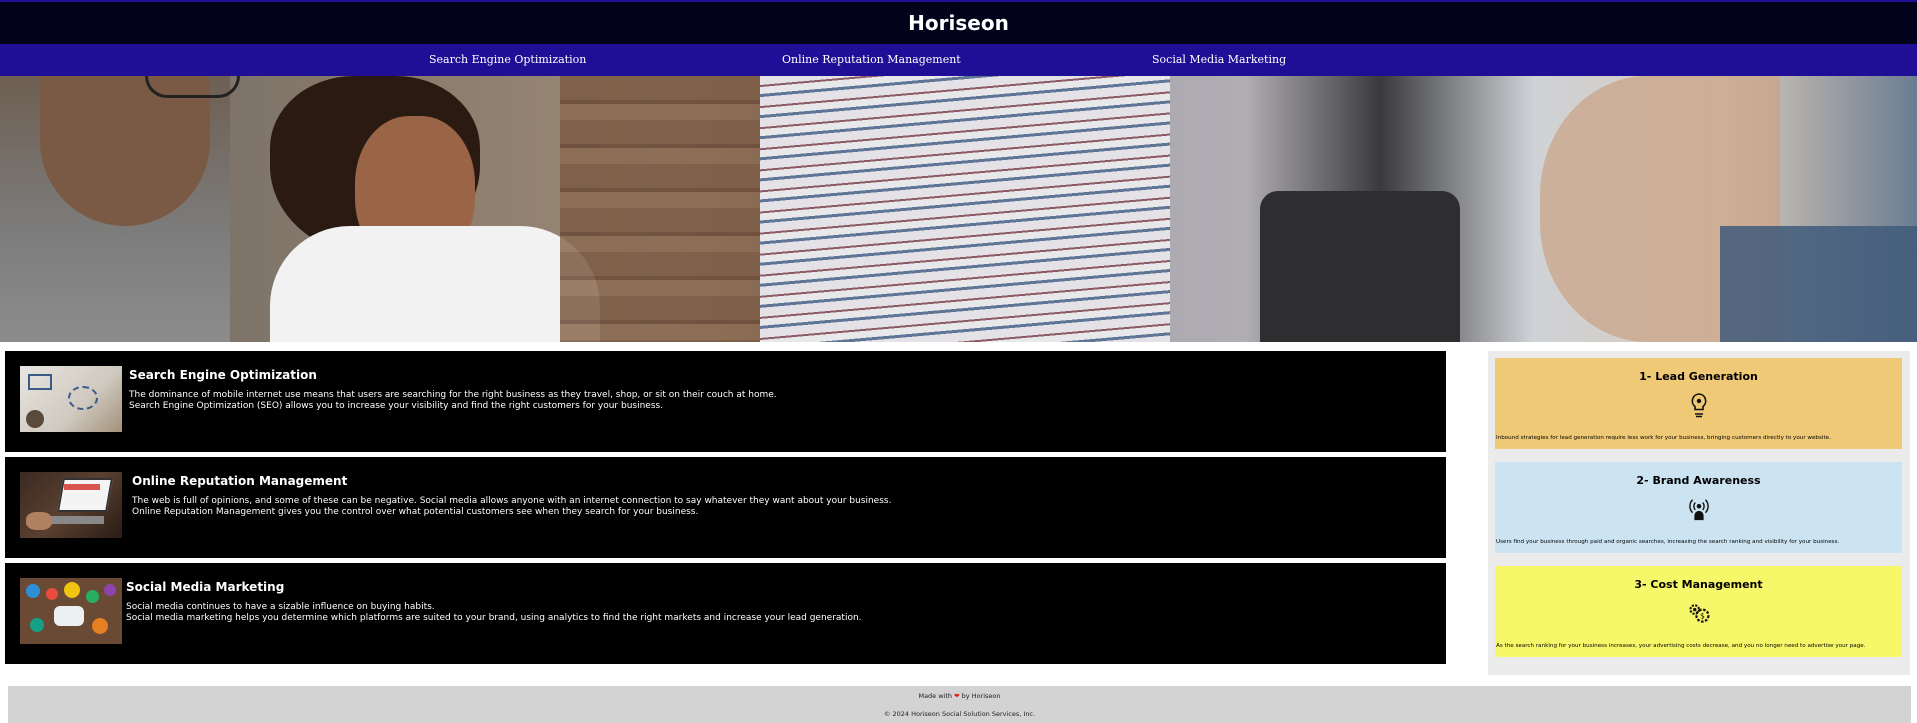 The height and width of the screenshot is (723, 1917). Describe the element at coordinates (507, 59) in the screenshot. I see `nav-link-seo: Search Engine Optimization` at that location.